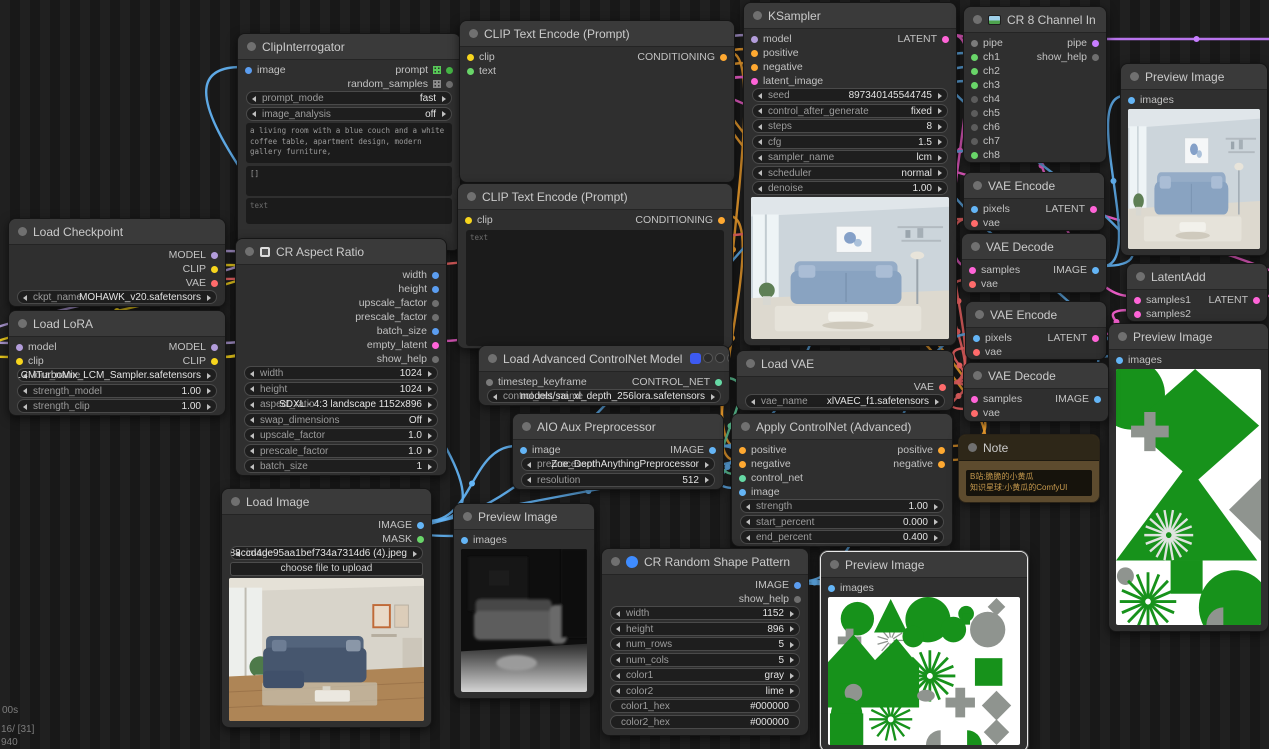 The width and height of the screenshot is (1269, 749). What do you see at coordinates (604, 359) in the screenshot?
I see `node-title-bar: Load Advanced ControlNet Model` at bounding box center [604, 359].